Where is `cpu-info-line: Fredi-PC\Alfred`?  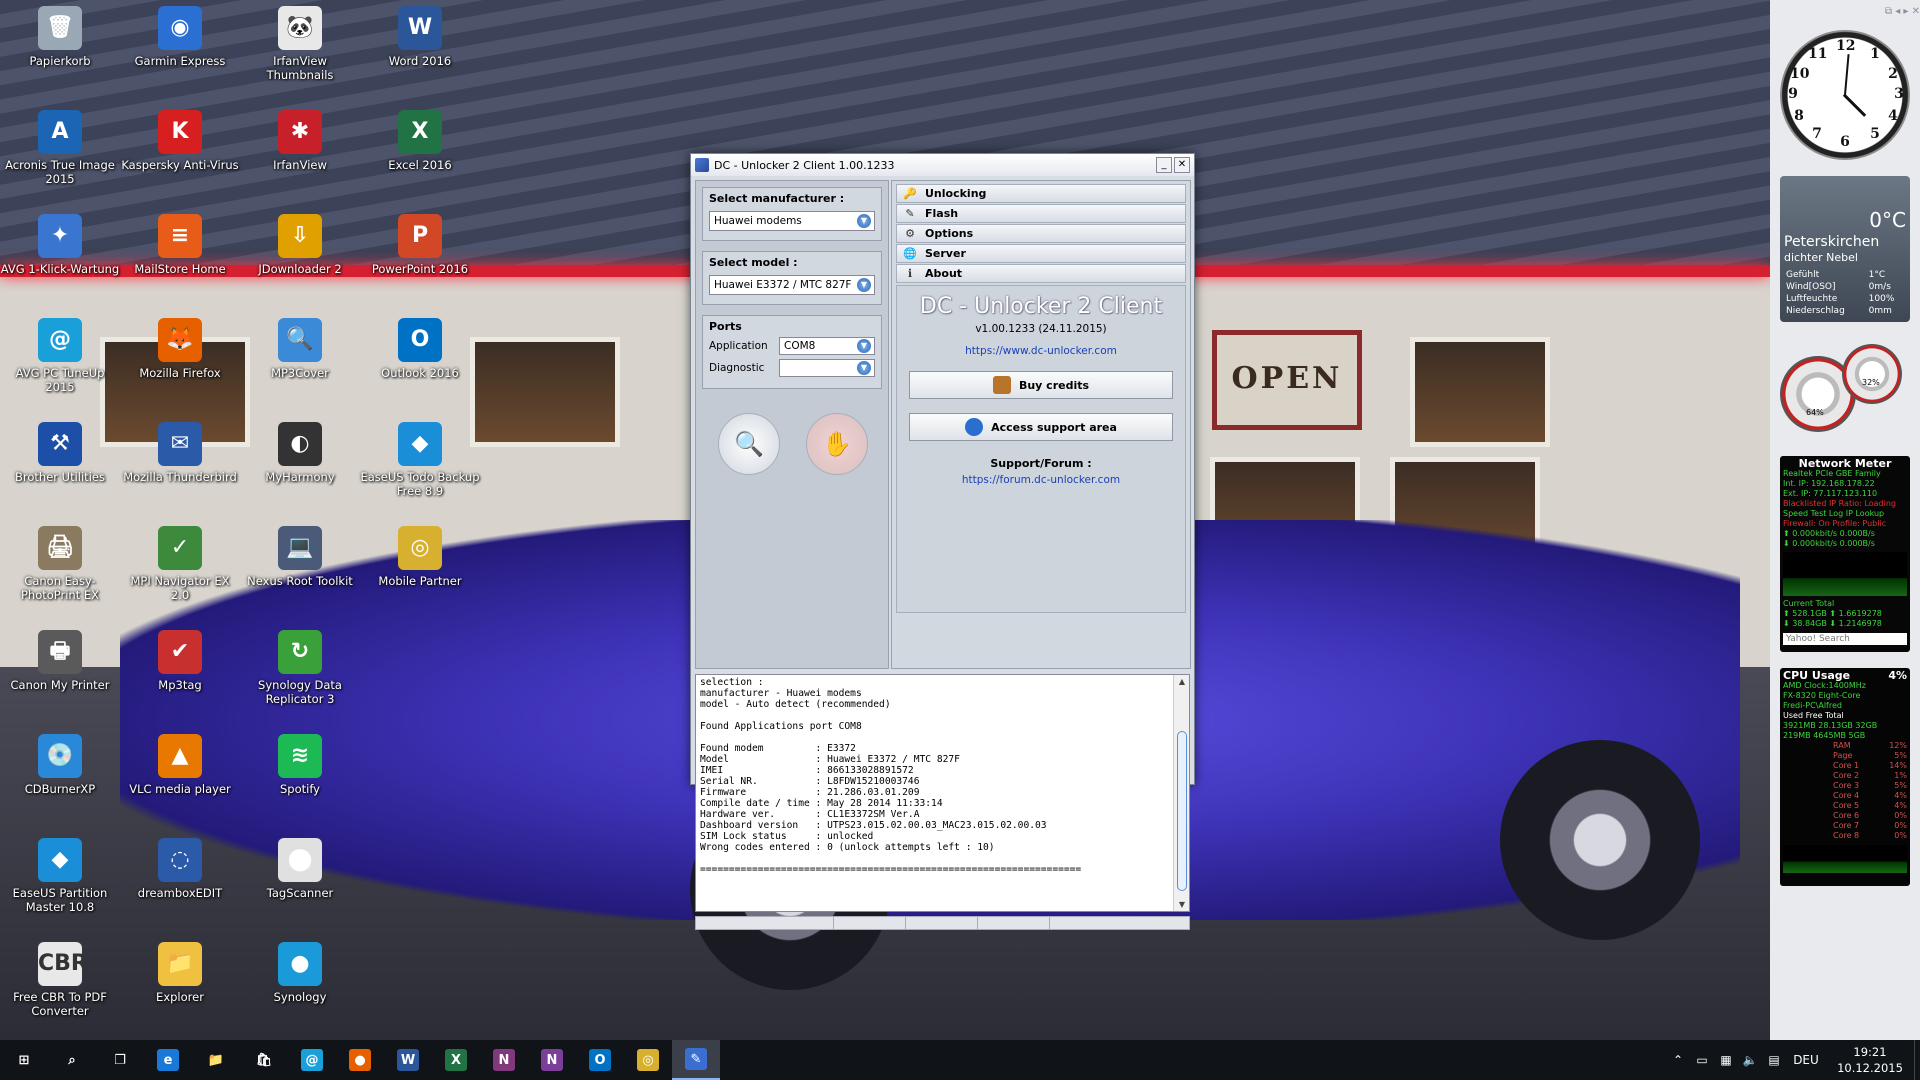 cpu-info-line: Fredi-PC\Alfred is located at coordinates (1812, 705).